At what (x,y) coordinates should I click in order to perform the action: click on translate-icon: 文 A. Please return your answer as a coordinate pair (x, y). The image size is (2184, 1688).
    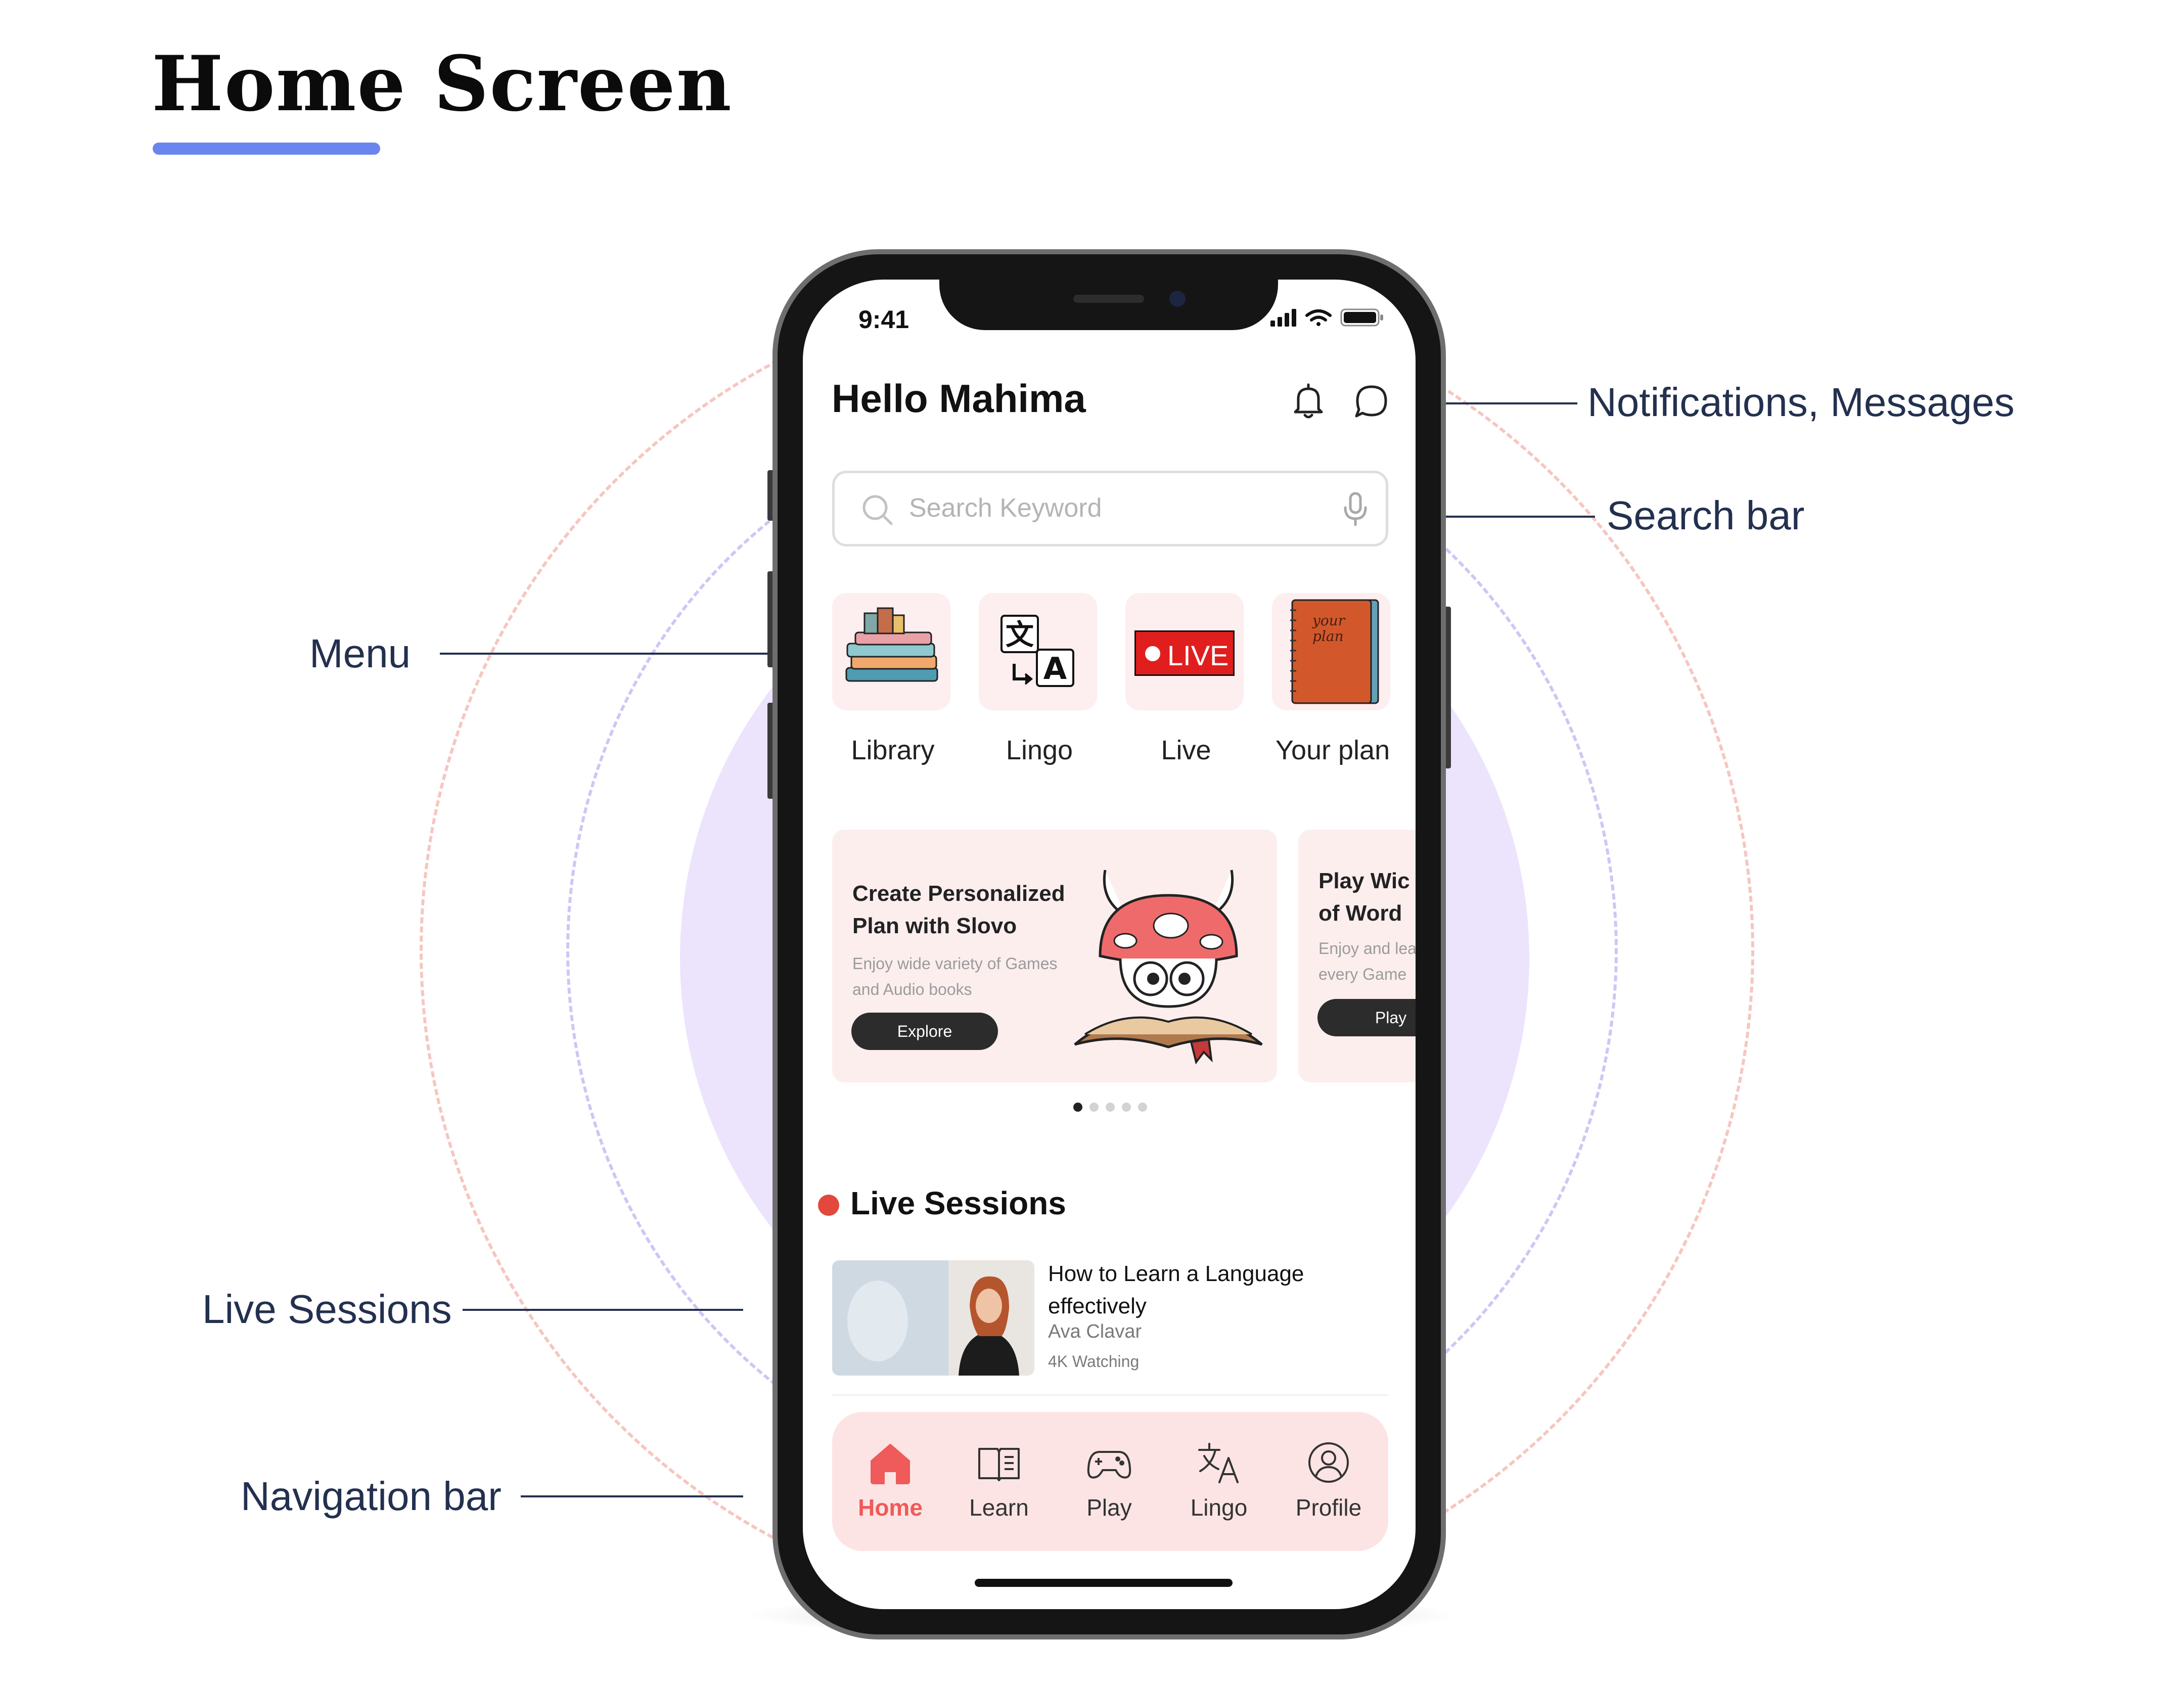
    Looking at the image, I should click on (1037, 651).